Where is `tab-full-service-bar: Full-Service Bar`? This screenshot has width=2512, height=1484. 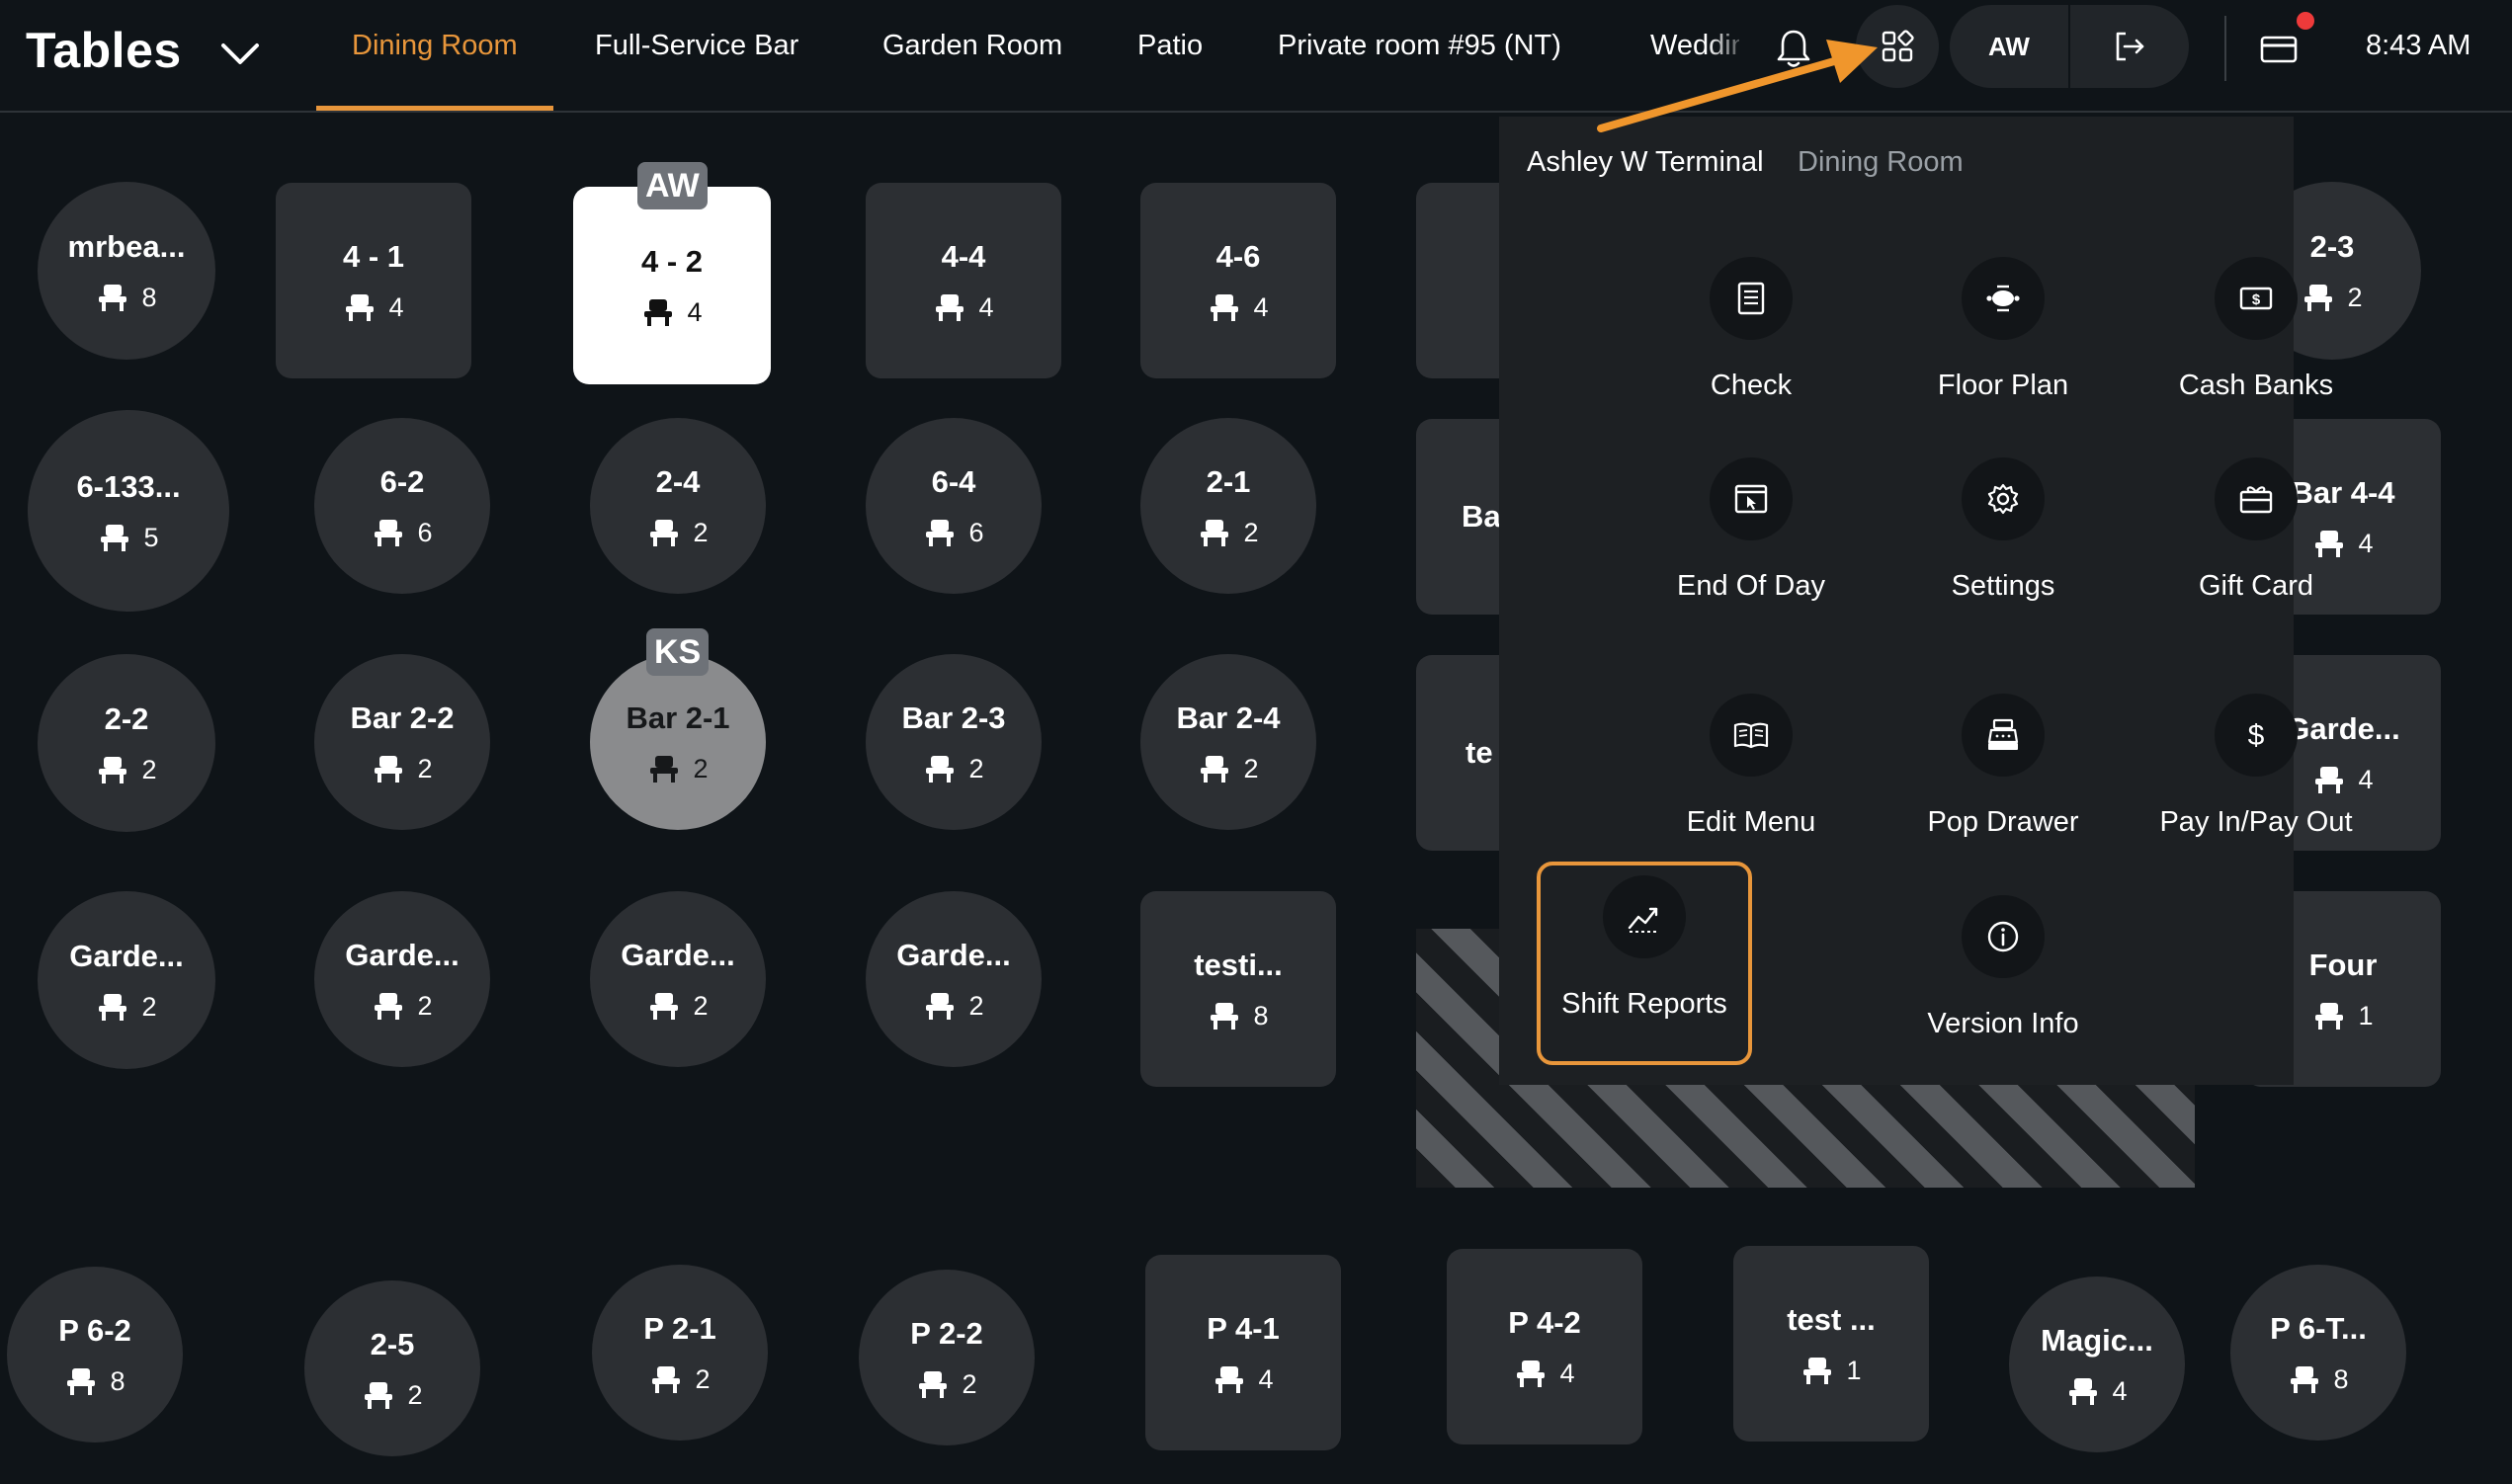
tab-full-service-bar: Full-Service Bar is located at coordinates (696, 55).